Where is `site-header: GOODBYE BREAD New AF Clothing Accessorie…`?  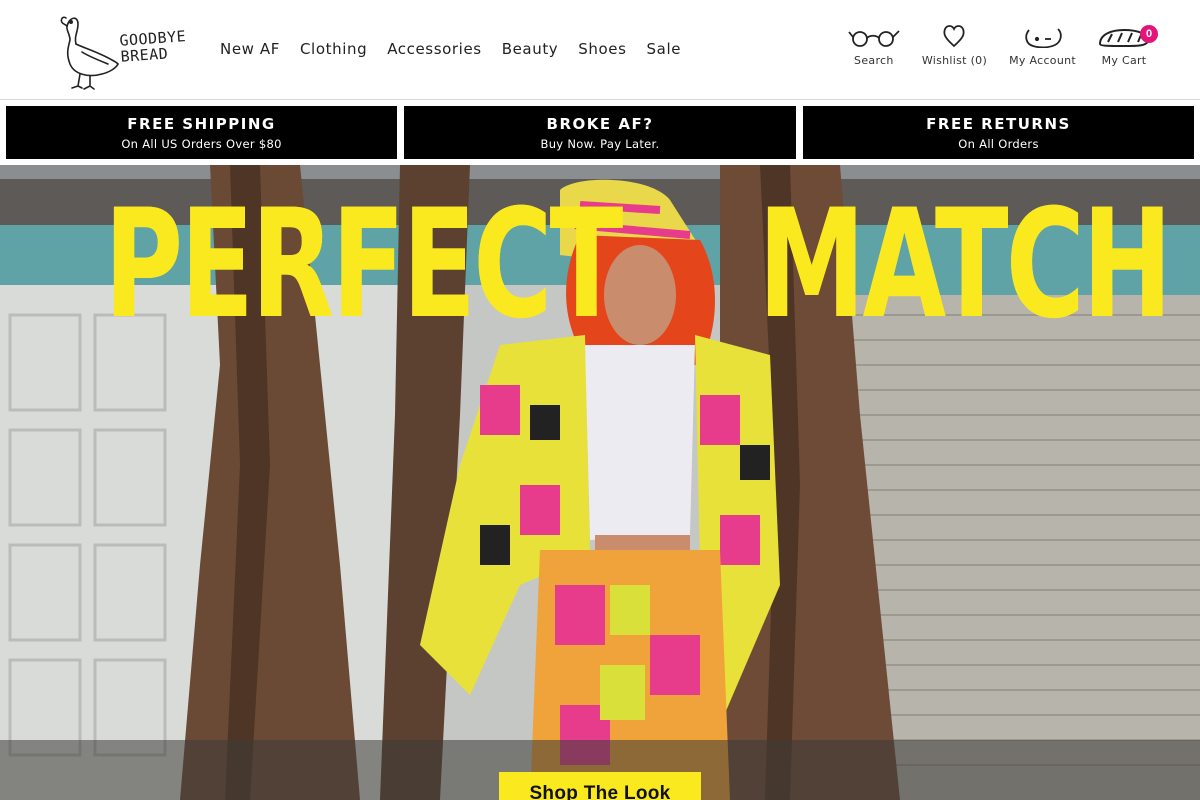
site-header: GOODBYE BREAD New AF Clothing Accessorie… is located at coordinates (600, 50).